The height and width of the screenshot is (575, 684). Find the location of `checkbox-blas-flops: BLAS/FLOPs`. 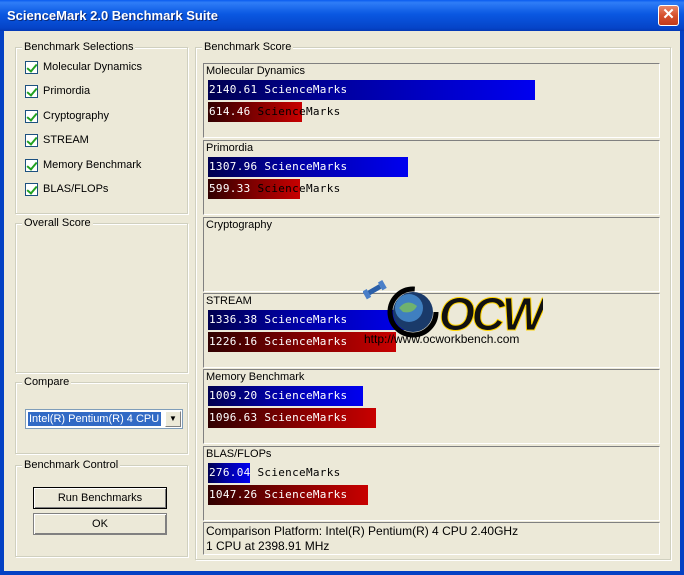

checkbox-blas-flops: BLAS/FLOPs is located at coordinates (66, 189).